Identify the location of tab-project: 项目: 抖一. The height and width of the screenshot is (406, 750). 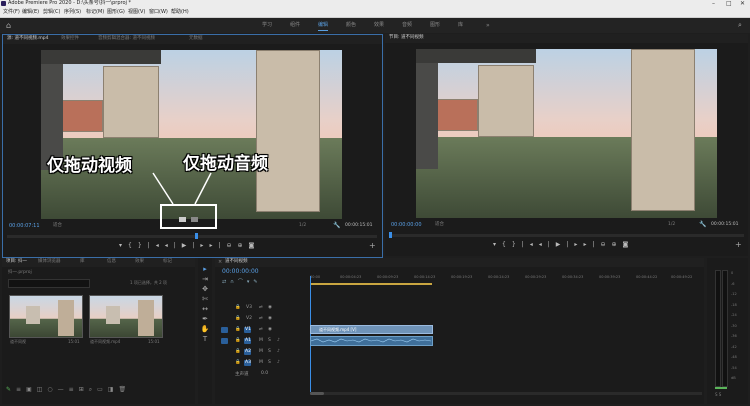
(16, 262).